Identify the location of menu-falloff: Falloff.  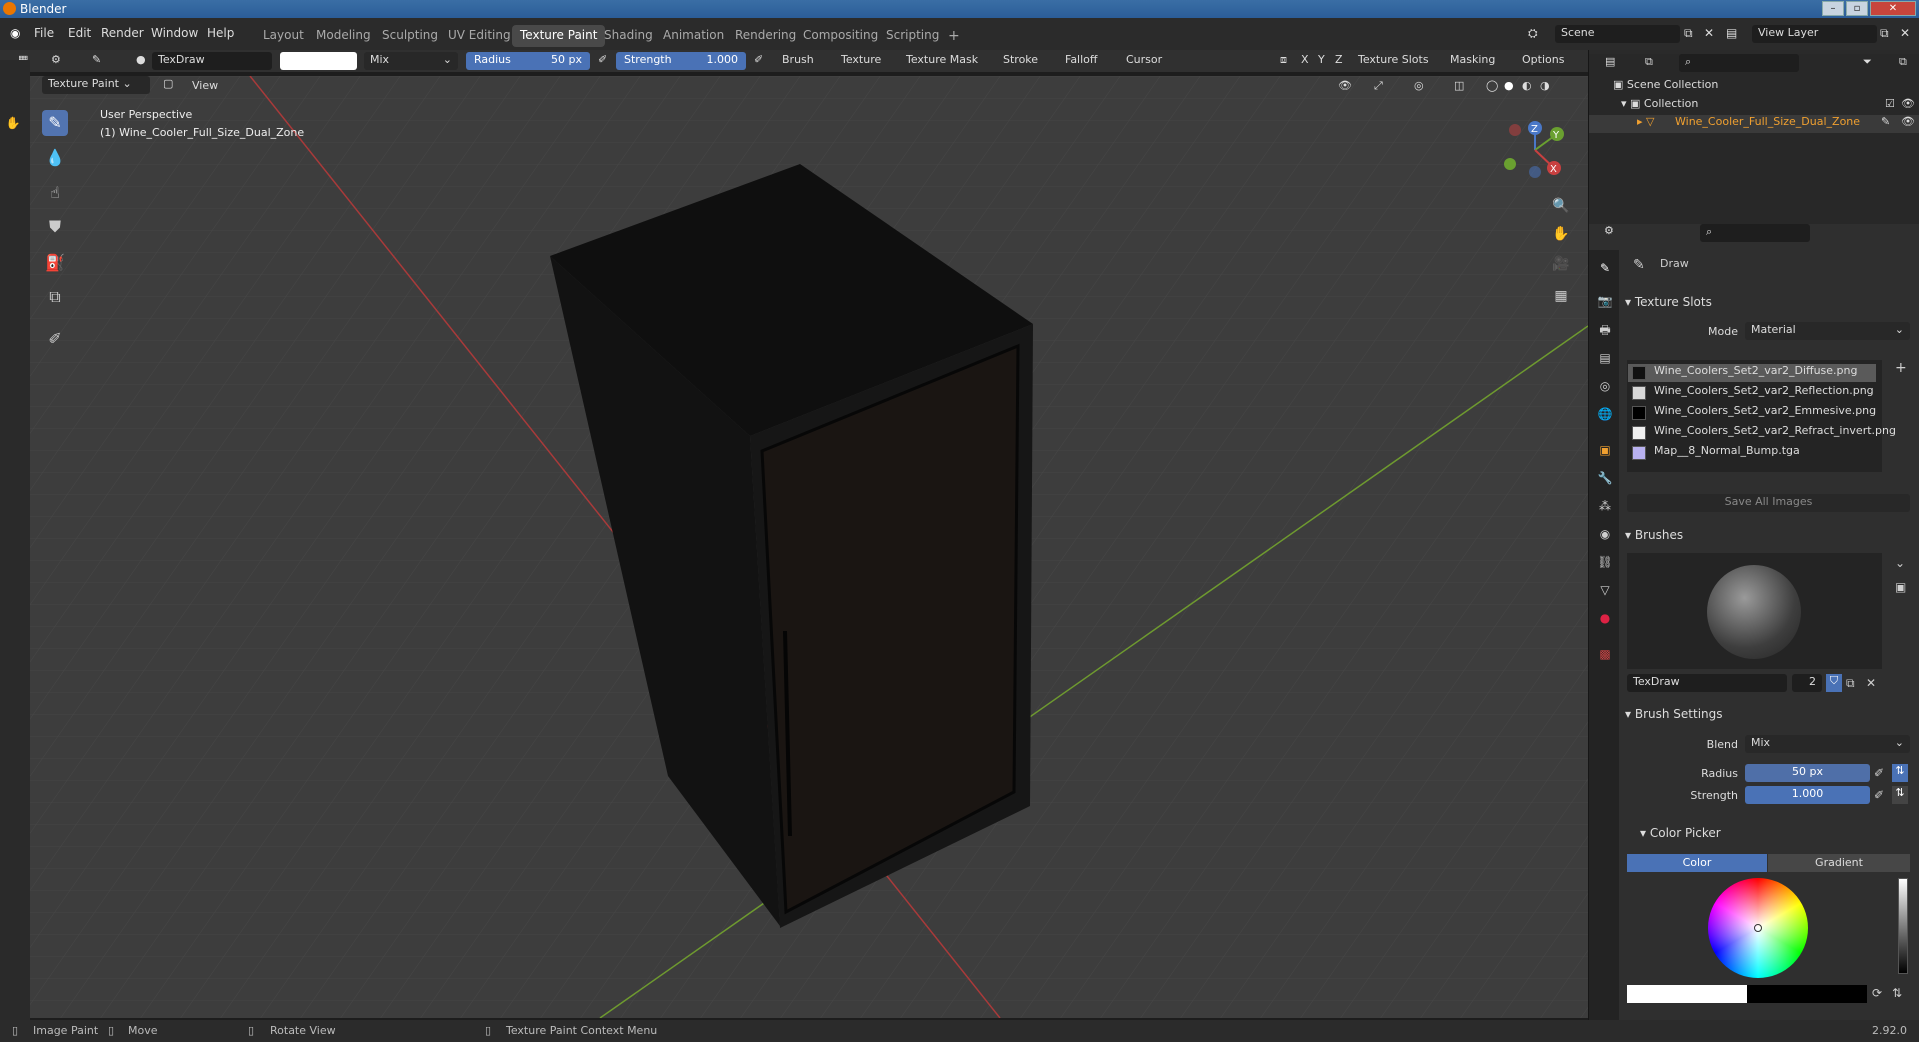
(1081, 61).